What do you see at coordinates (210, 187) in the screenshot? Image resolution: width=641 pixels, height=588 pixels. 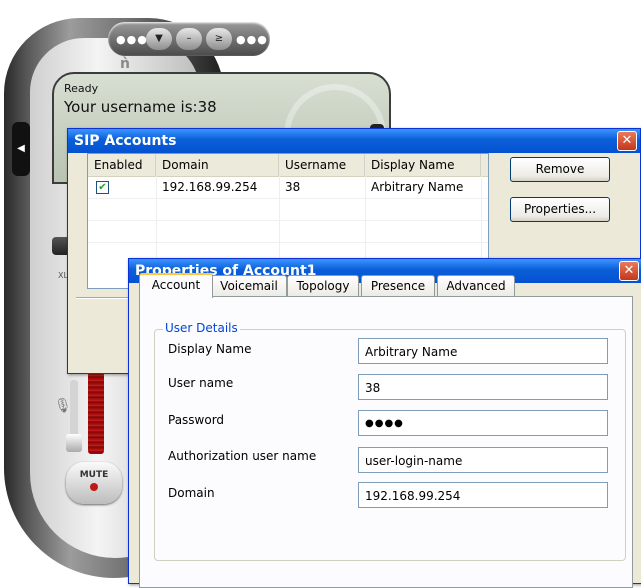 I see `row-domain: 192.168.99.254` at bounding box center [210, 187].